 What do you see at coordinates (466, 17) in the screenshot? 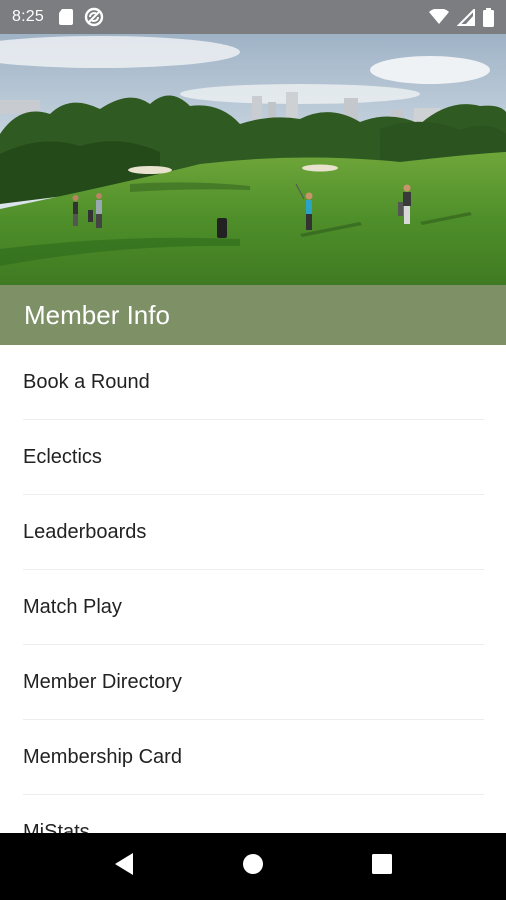
I see `signal-icon` at bounding box center [466, 17].